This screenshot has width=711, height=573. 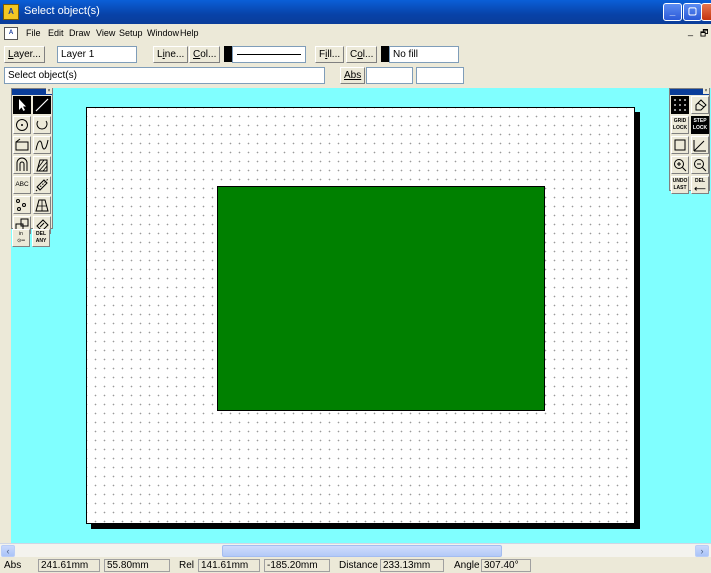 I want to click on status-angle-label: Angle, so click(x=467, y=565).